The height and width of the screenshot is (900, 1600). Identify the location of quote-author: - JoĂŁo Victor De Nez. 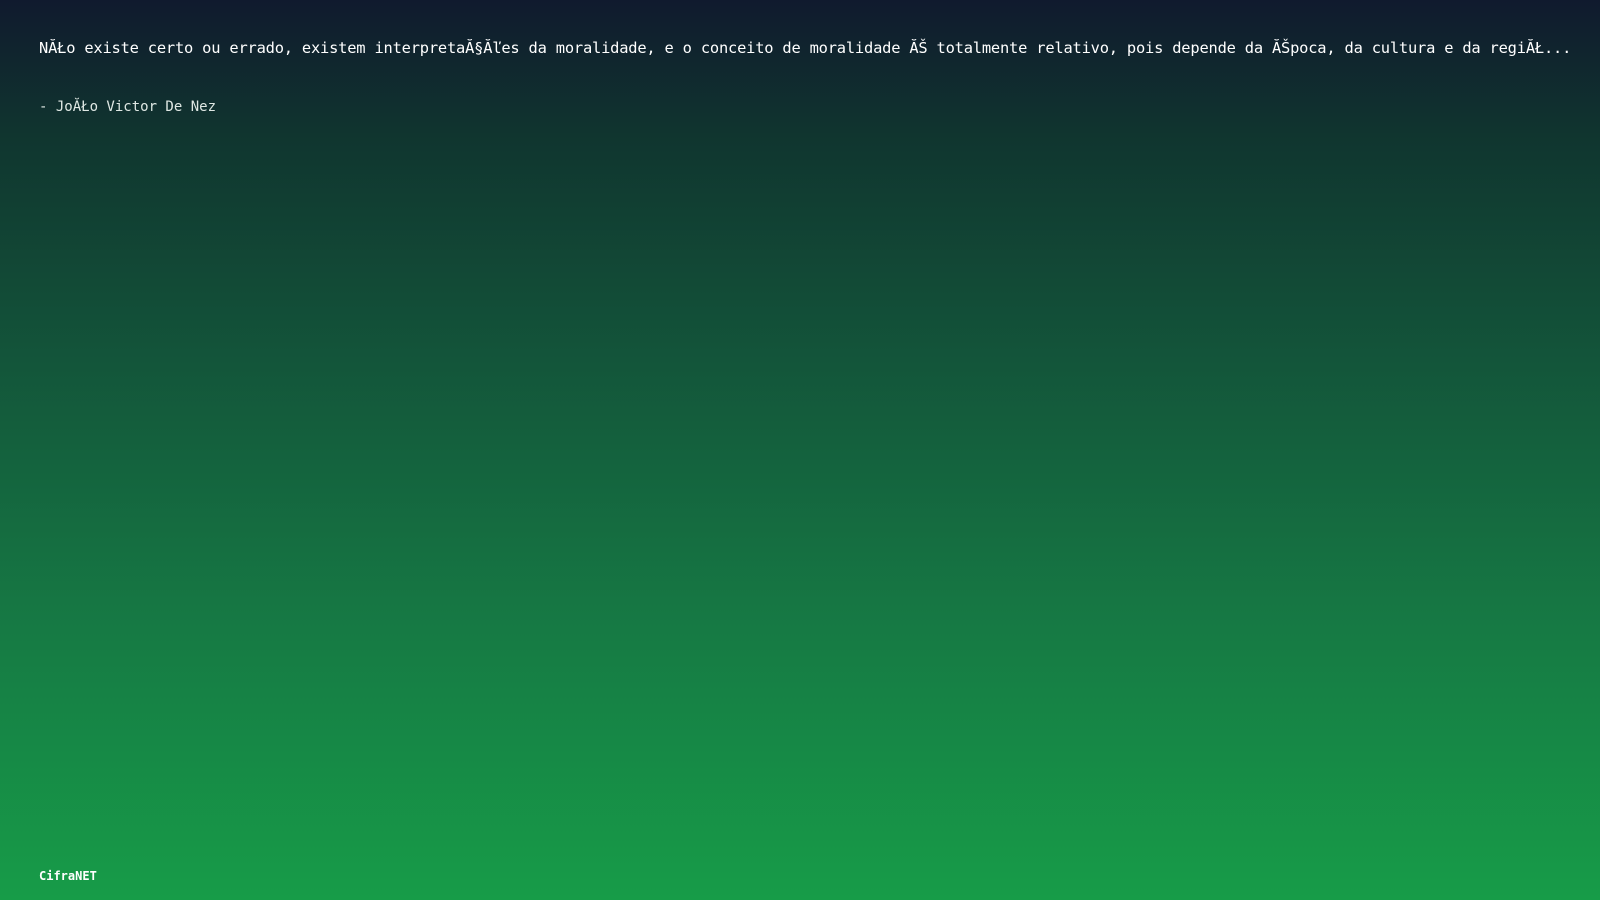
(128, 107).